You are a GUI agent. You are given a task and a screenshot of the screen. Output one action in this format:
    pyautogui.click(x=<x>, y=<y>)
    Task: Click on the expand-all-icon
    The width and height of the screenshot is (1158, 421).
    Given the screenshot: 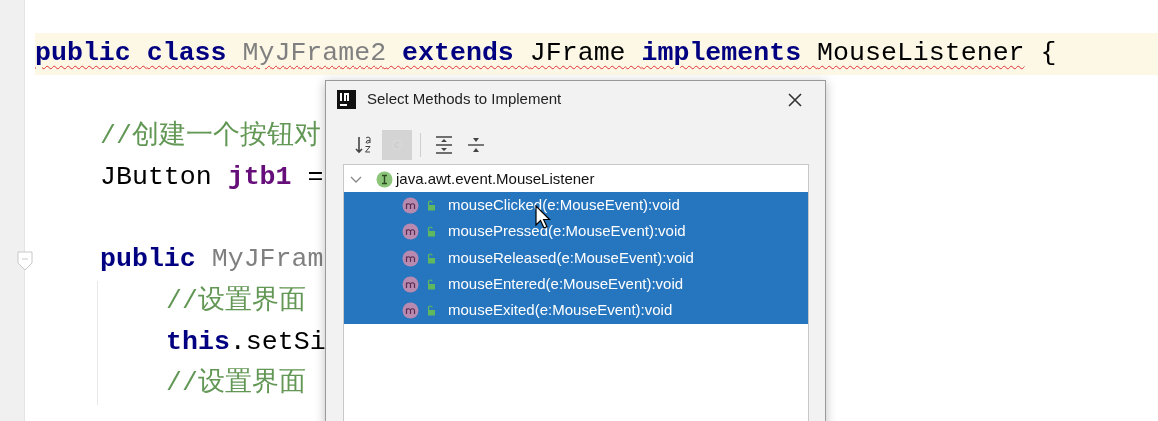 What is the action you would take?
    pyautogui.click(x=444, y=145)
    